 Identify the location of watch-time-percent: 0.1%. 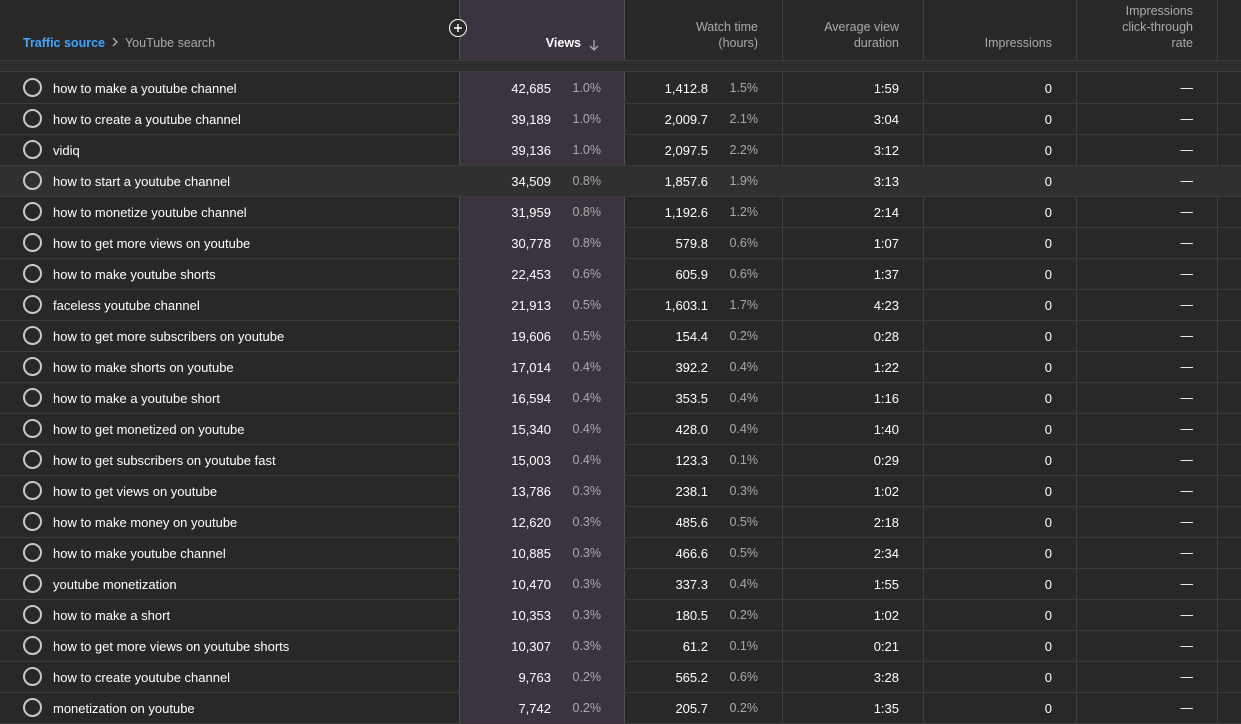
(744, 460).